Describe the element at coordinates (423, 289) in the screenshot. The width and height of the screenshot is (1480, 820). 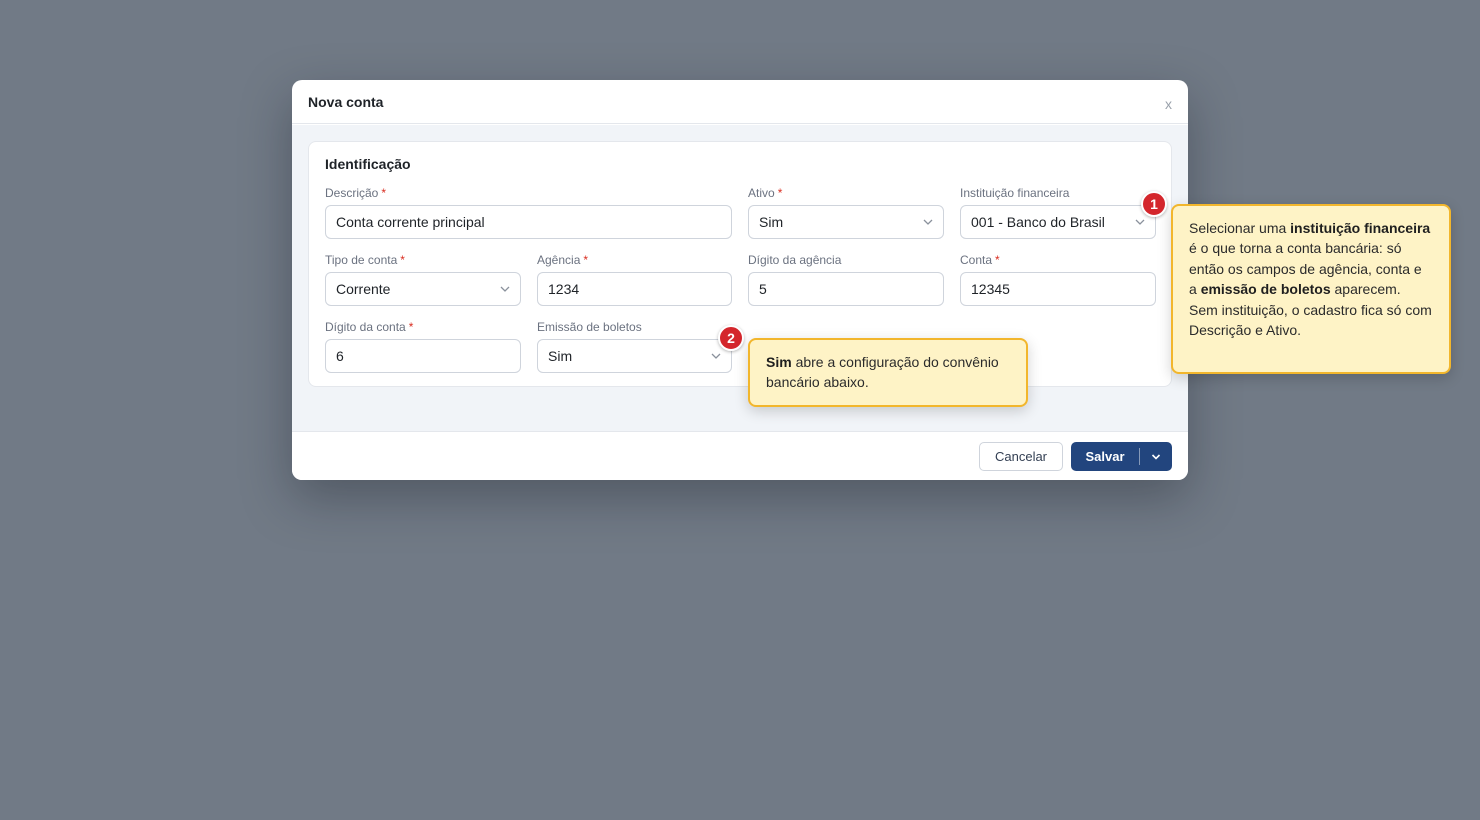
I see `tipo-conta-select: Corrente` at that location.